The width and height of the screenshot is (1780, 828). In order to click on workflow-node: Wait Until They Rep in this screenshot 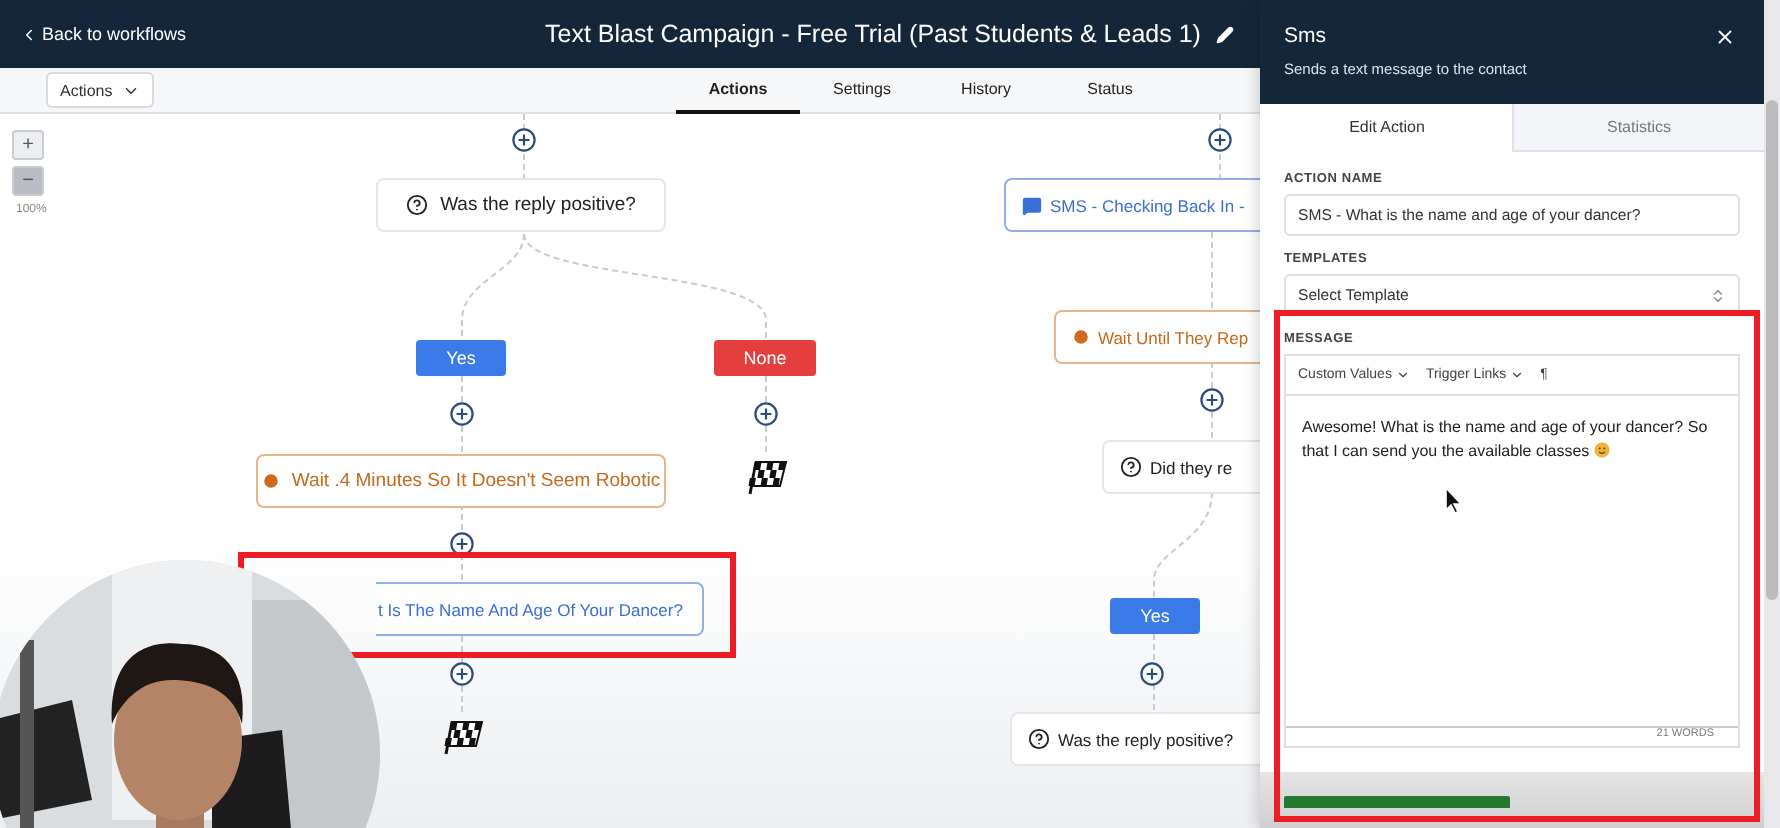, I will do `click(1157, 337)`.